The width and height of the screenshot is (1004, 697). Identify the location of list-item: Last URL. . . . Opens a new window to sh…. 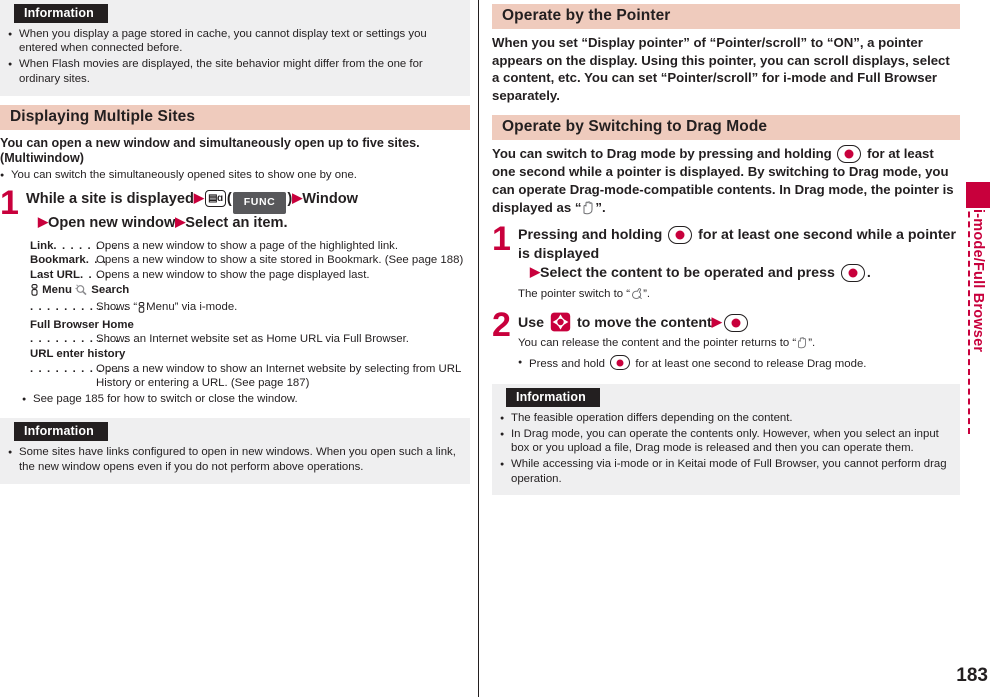
(232, 275).